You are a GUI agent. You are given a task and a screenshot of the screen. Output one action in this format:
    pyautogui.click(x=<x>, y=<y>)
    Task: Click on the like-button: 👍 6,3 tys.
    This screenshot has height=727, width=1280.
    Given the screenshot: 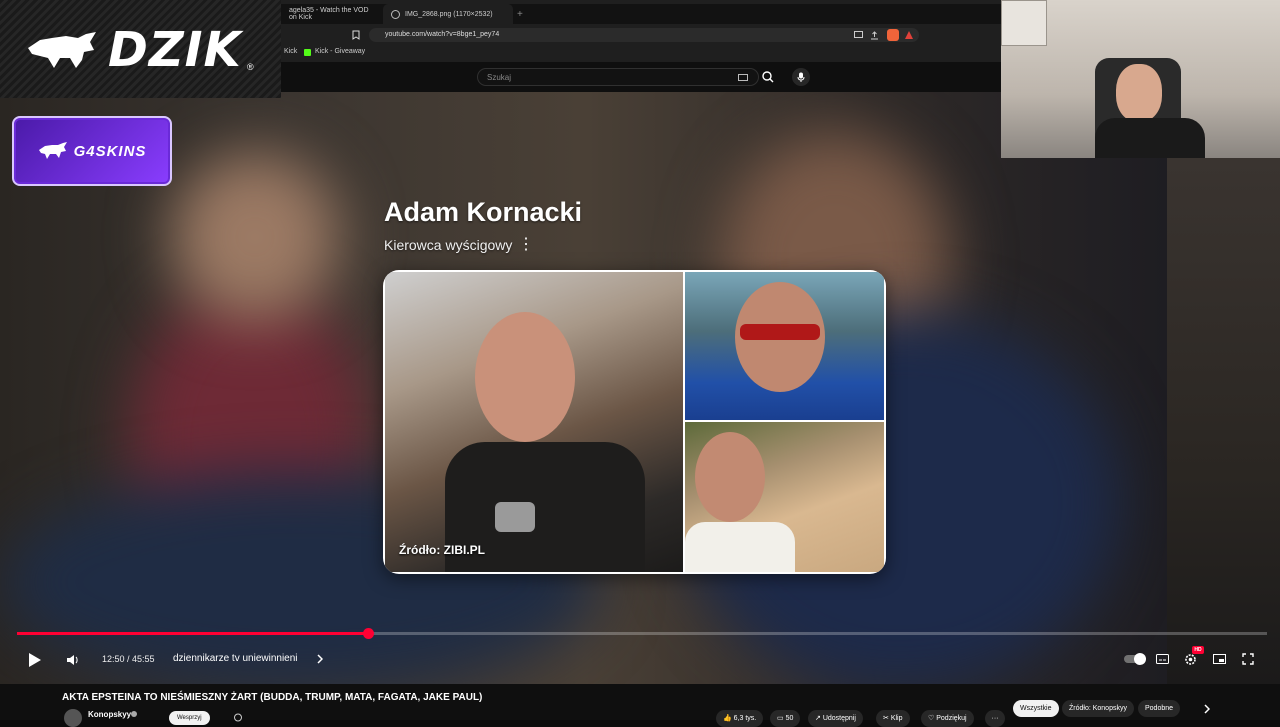 What is the action you would take?
    pyautogui.click(x=740, y=718)
    